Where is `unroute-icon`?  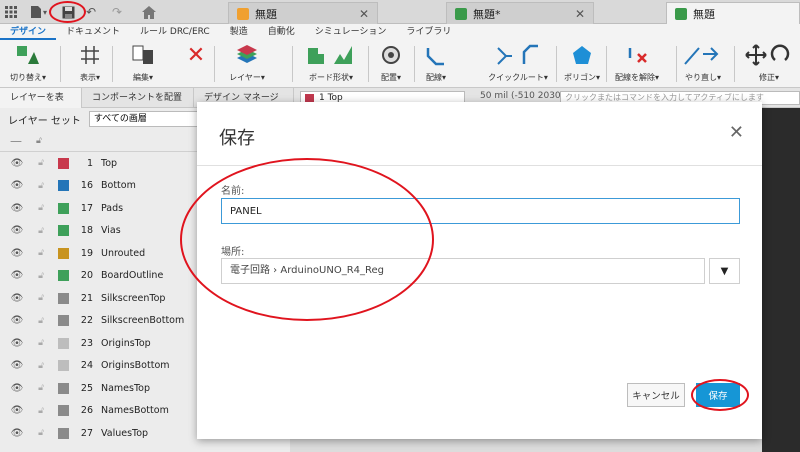
unroute-icon is located at coordinates (637, 55).